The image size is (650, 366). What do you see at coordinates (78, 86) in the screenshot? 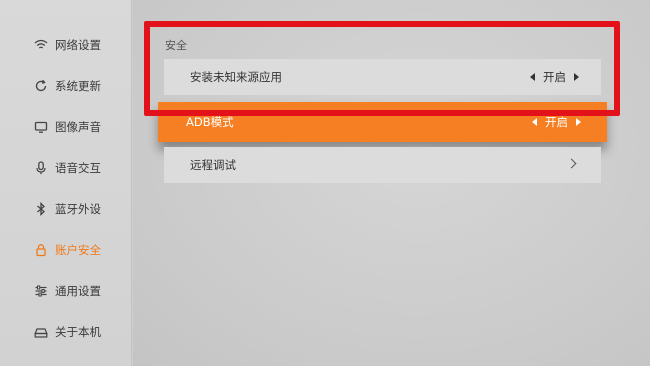
I see `sidebar-item-label: 系统更新` at bounding box center [78, 86].